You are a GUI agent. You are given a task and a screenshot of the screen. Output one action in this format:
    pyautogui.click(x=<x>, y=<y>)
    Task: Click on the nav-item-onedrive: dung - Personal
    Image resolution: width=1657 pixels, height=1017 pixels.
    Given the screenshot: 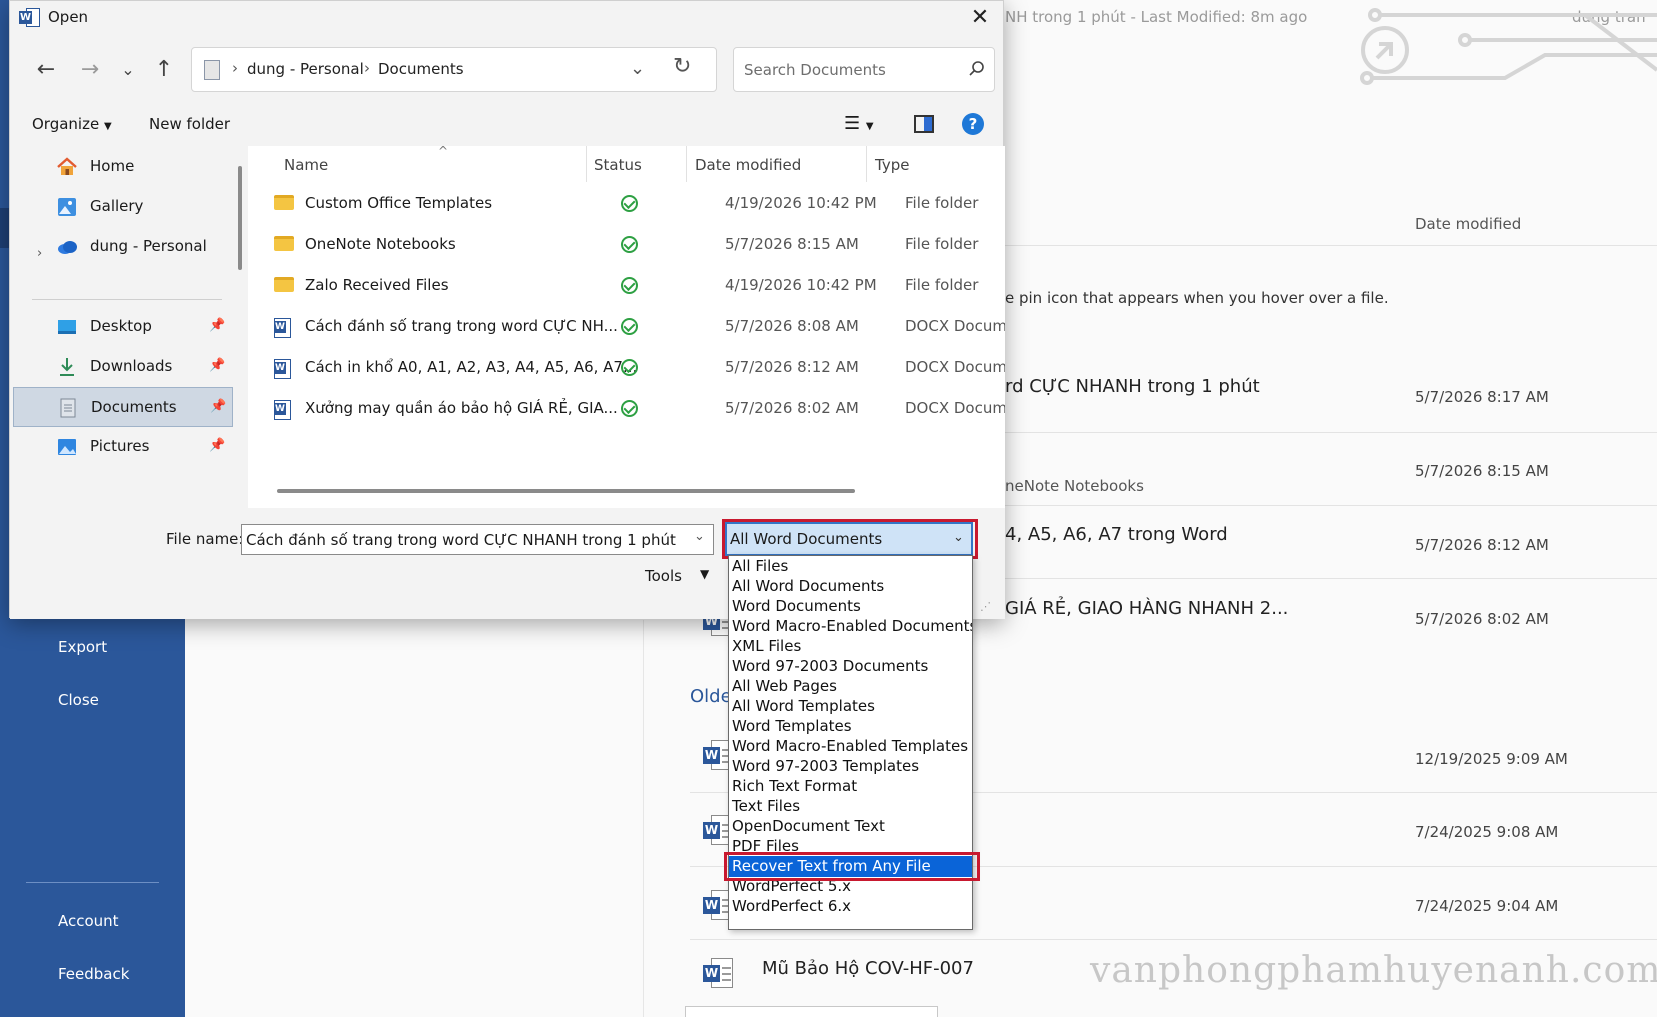 What is the action you would take?
    pyautogui.click(x=123, y=247)
    